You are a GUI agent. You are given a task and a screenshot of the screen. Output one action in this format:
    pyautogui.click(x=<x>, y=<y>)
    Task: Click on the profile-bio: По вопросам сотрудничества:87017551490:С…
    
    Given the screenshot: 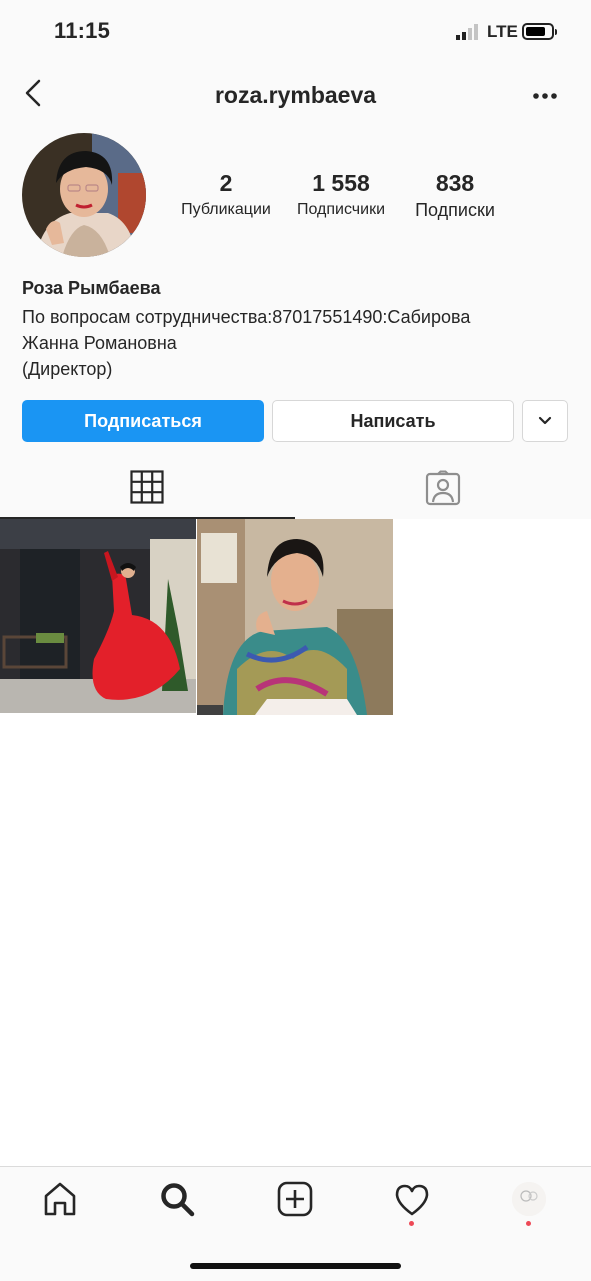 What is the action you would take?
    pyautogui.click(x=297, y=343)
    